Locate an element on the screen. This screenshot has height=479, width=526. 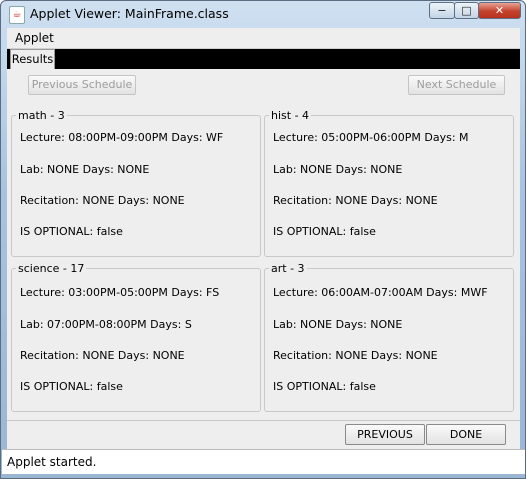
previous-button: PREVIOUS is located at coordinates (385, 434).